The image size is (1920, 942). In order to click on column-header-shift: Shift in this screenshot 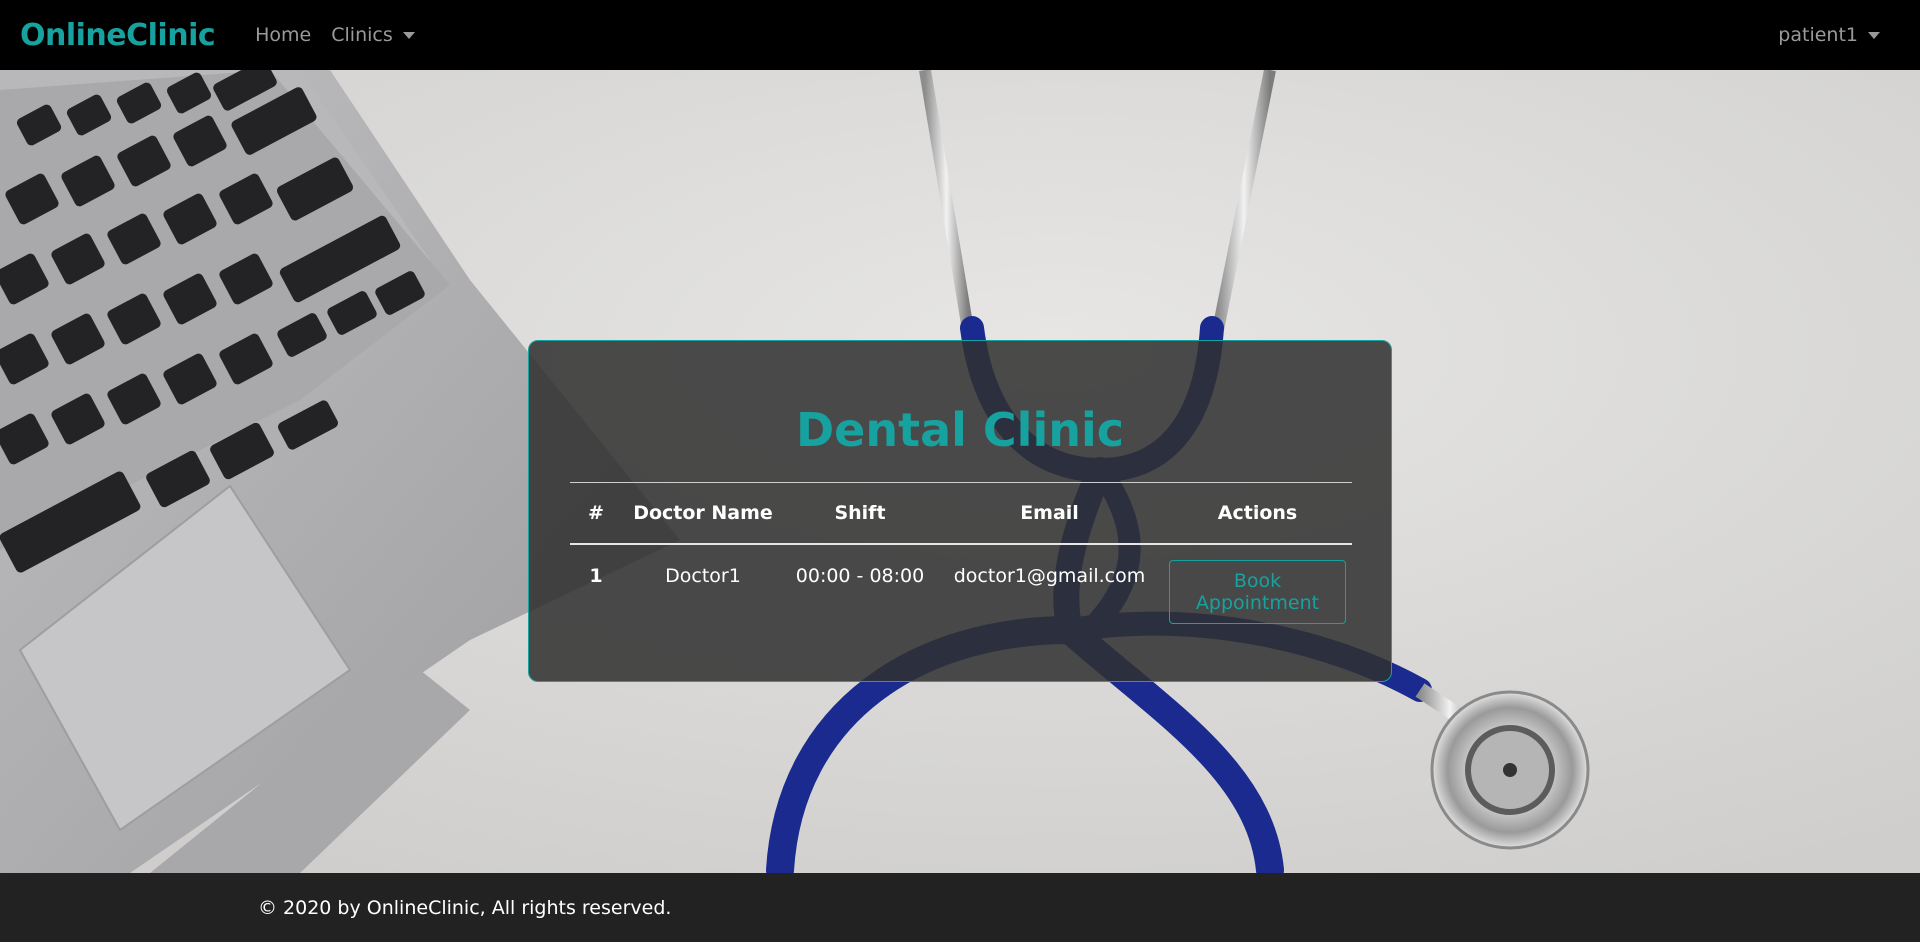, I will do `click(860, 513)`.